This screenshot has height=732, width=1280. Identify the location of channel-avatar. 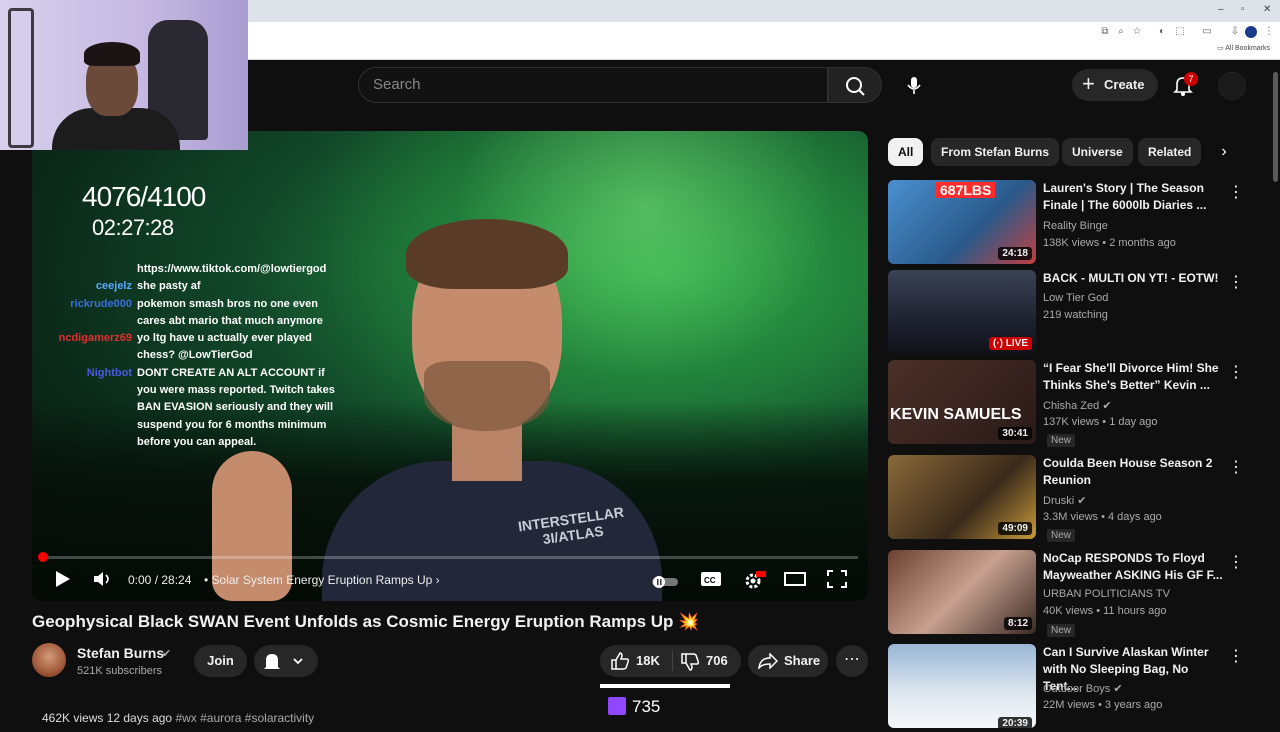
(49, 660).